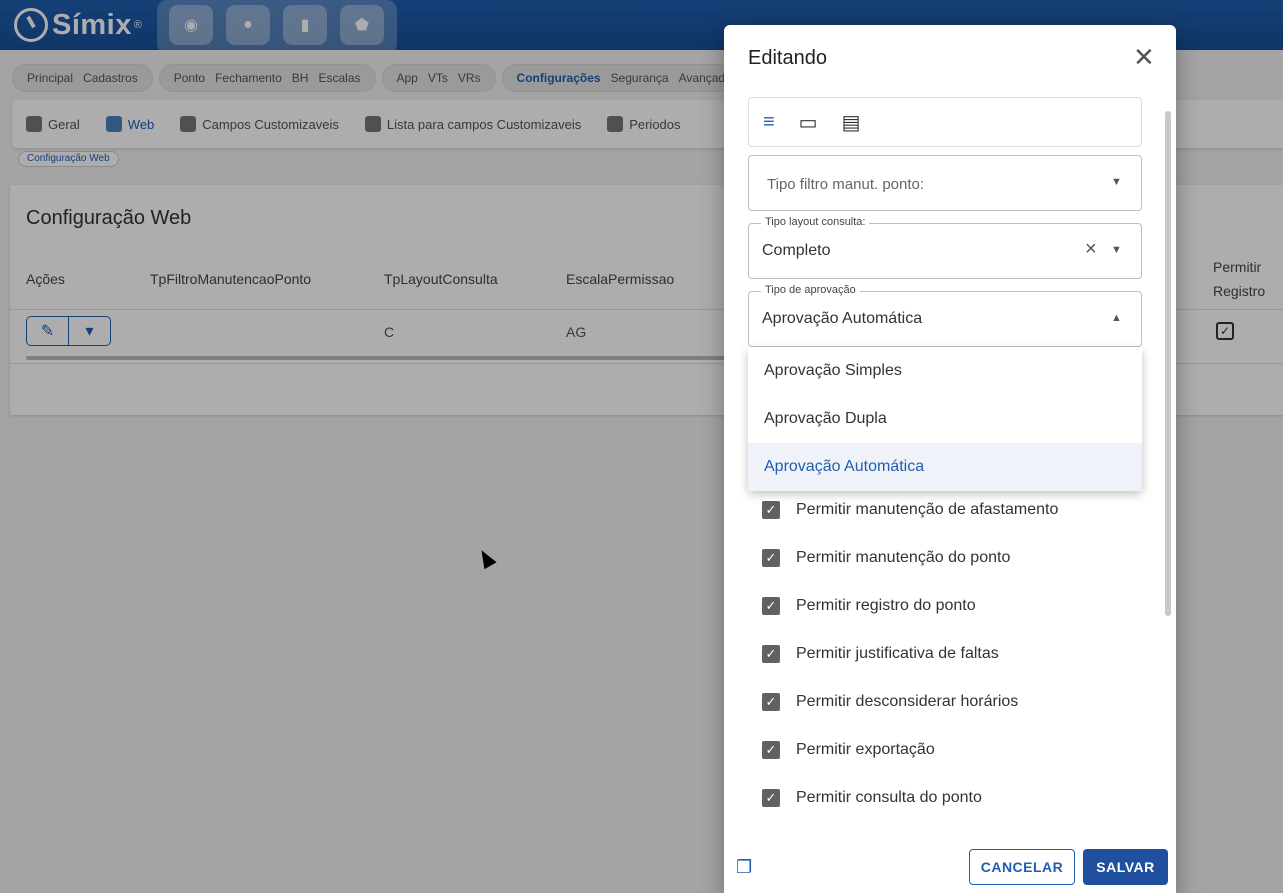  Describe the element at coordinates (865, 749) in the screenshot. I see `checkbox-label: Permitir exportação` at that location.